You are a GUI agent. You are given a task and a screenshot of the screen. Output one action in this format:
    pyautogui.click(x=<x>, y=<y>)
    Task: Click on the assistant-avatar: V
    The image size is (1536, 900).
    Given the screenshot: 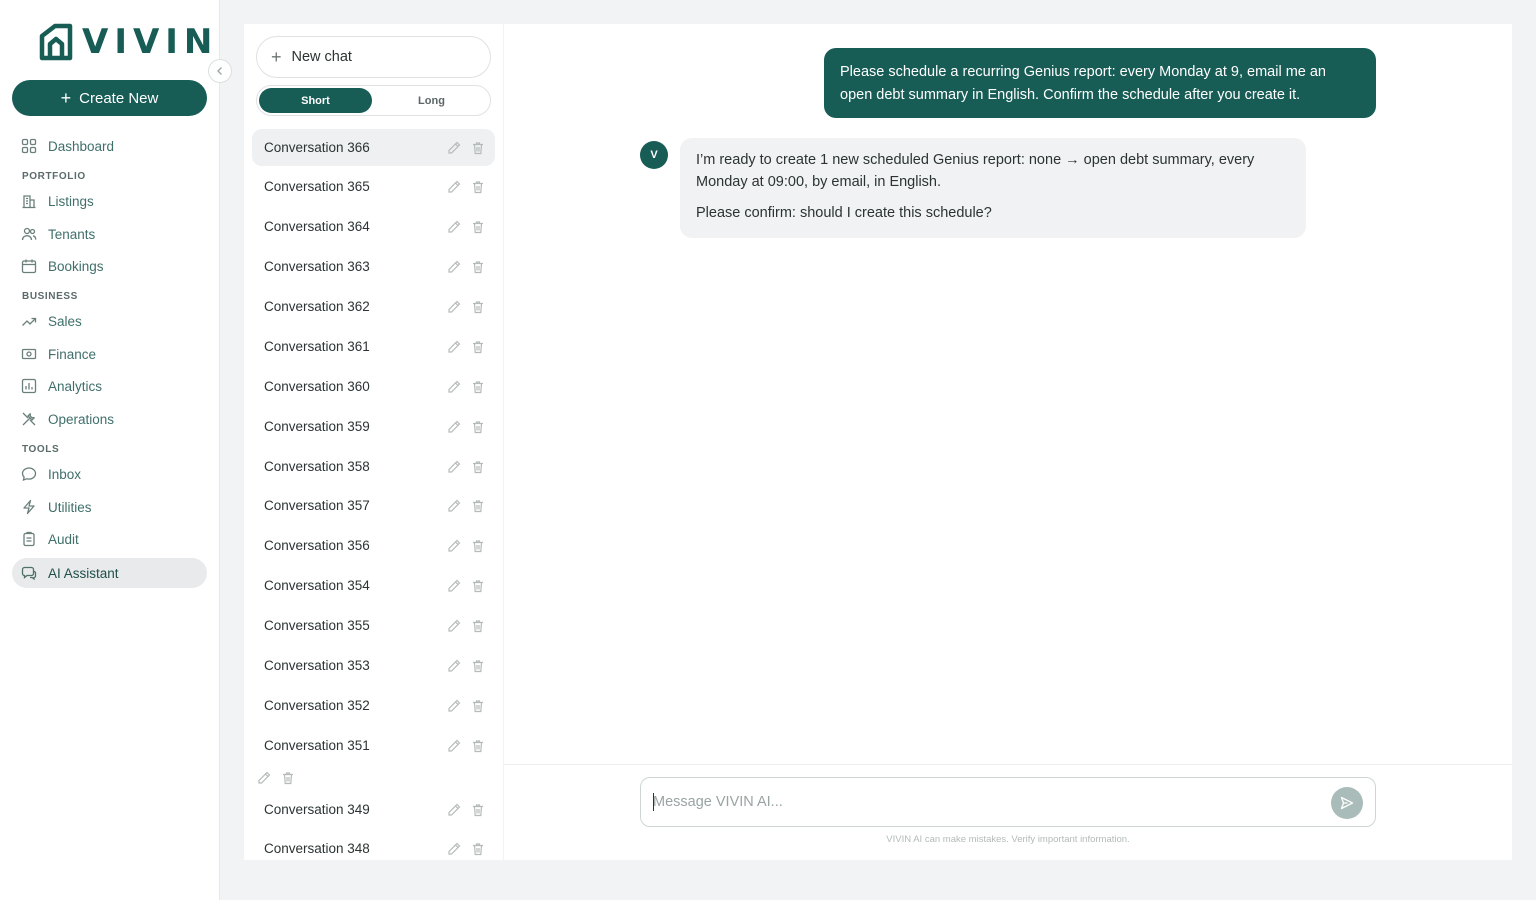 What is the action you would take?
    pyautogui.click(x=654, y=155)
    